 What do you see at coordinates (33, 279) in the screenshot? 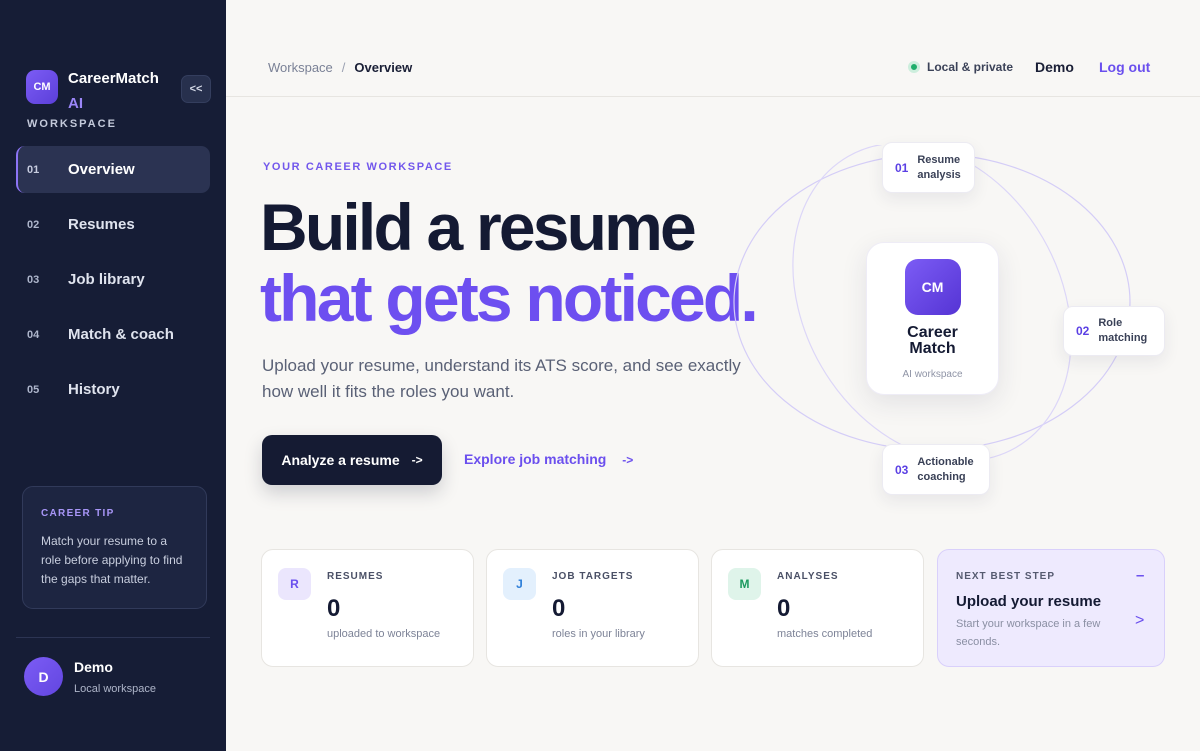
I see `nav-number: 03` at bounding box center [33, 279].